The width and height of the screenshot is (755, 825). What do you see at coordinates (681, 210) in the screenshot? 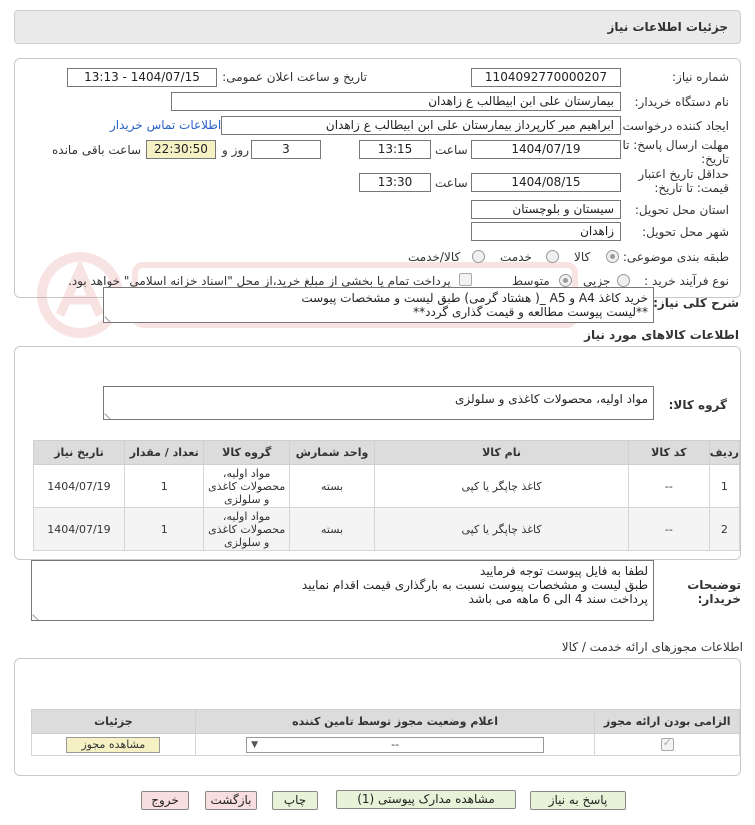
I see `province-label: استان محل تحویل:` at bounding box center [681, 210].